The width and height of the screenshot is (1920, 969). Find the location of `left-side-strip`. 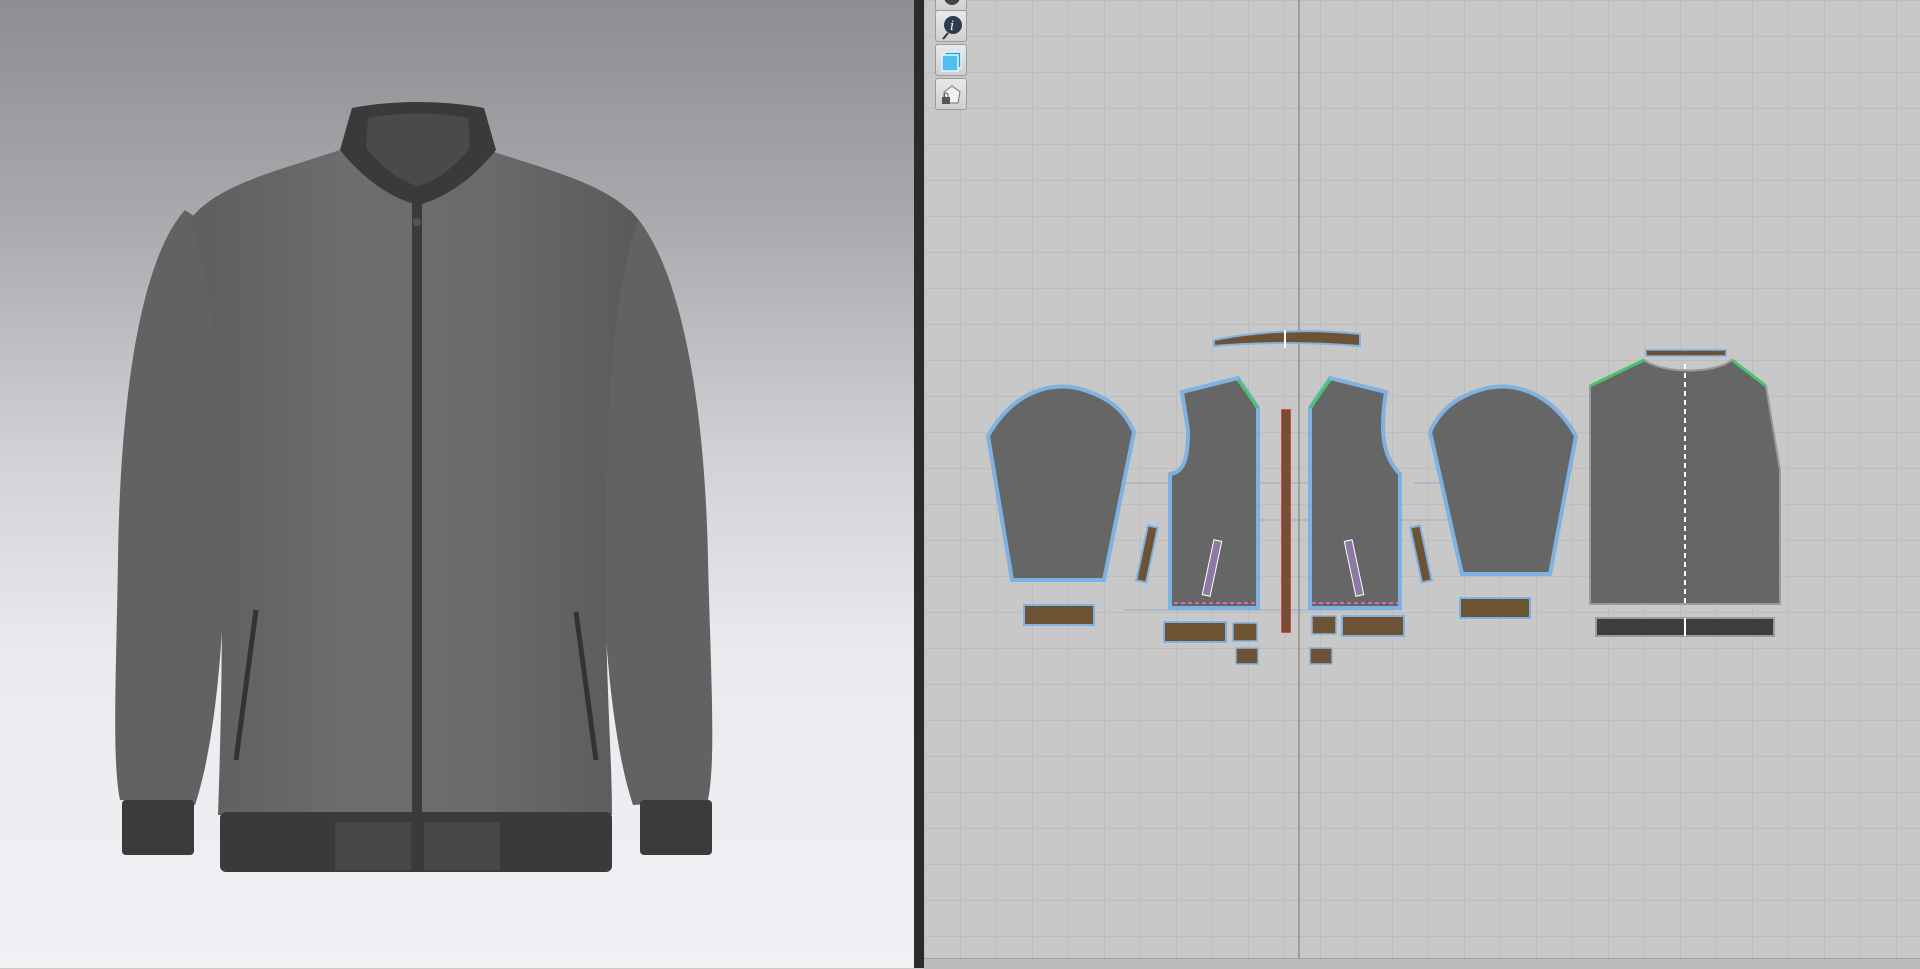

left-side-strip is located at coordinates (1147, 554).